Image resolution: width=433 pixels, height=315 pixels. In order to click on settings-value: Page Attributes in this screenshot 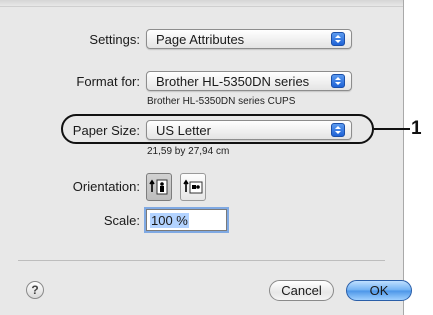, I will do `click(200, 39)`.